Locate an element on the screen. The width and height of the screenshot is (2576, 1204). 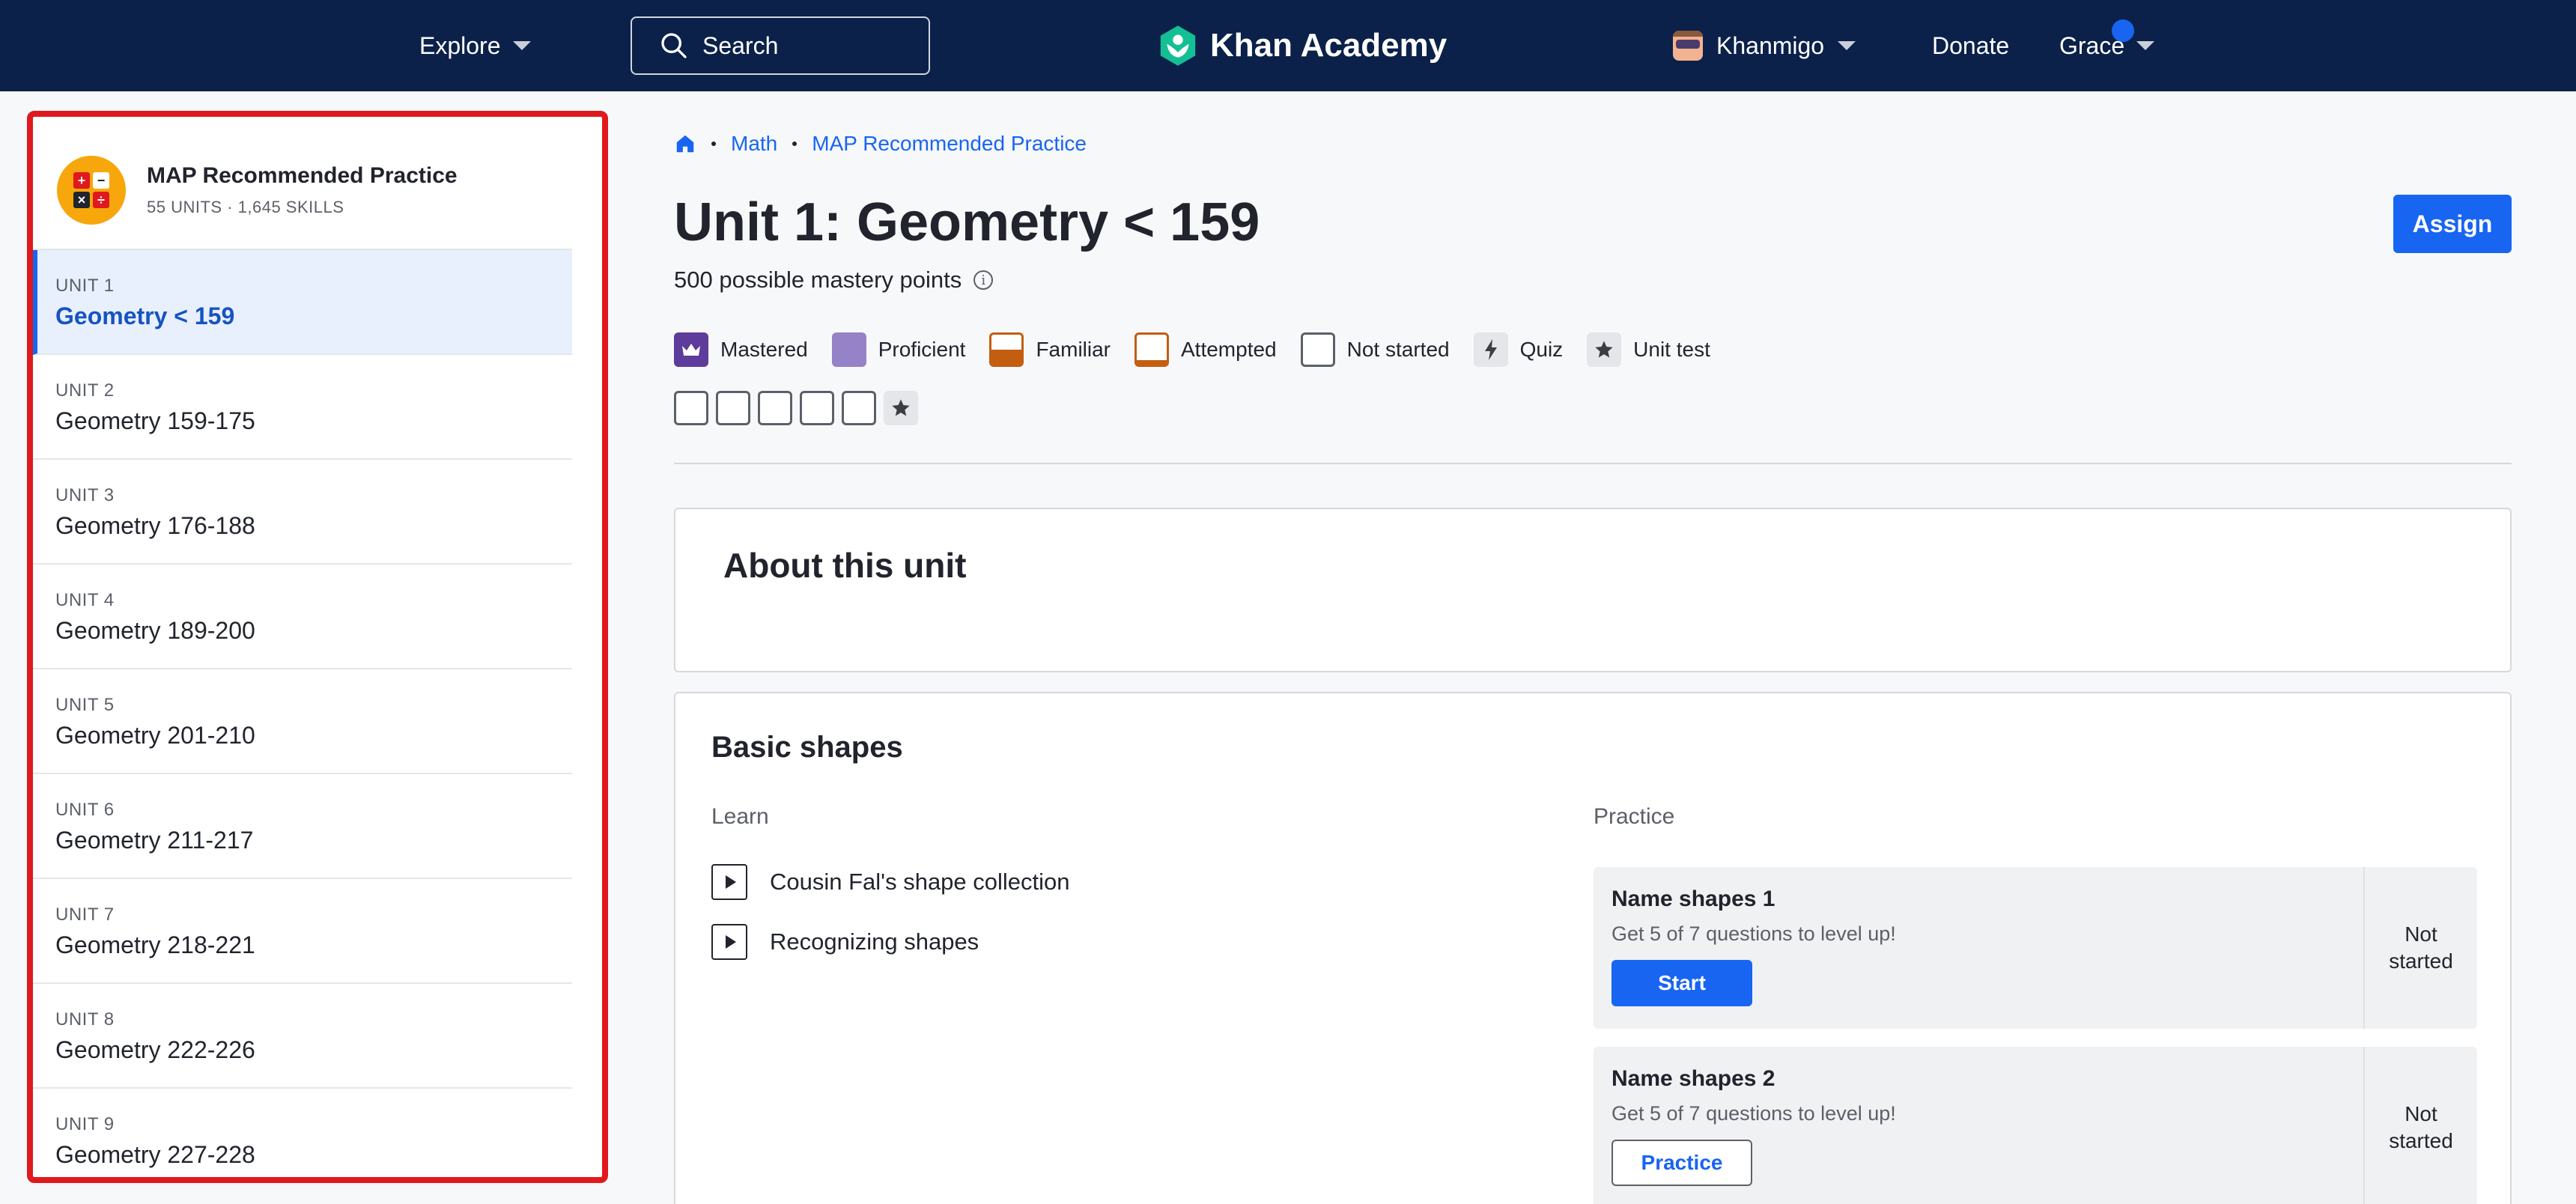
mastery-points: 500 possible mastery points i is located at coordinates (834, 280).